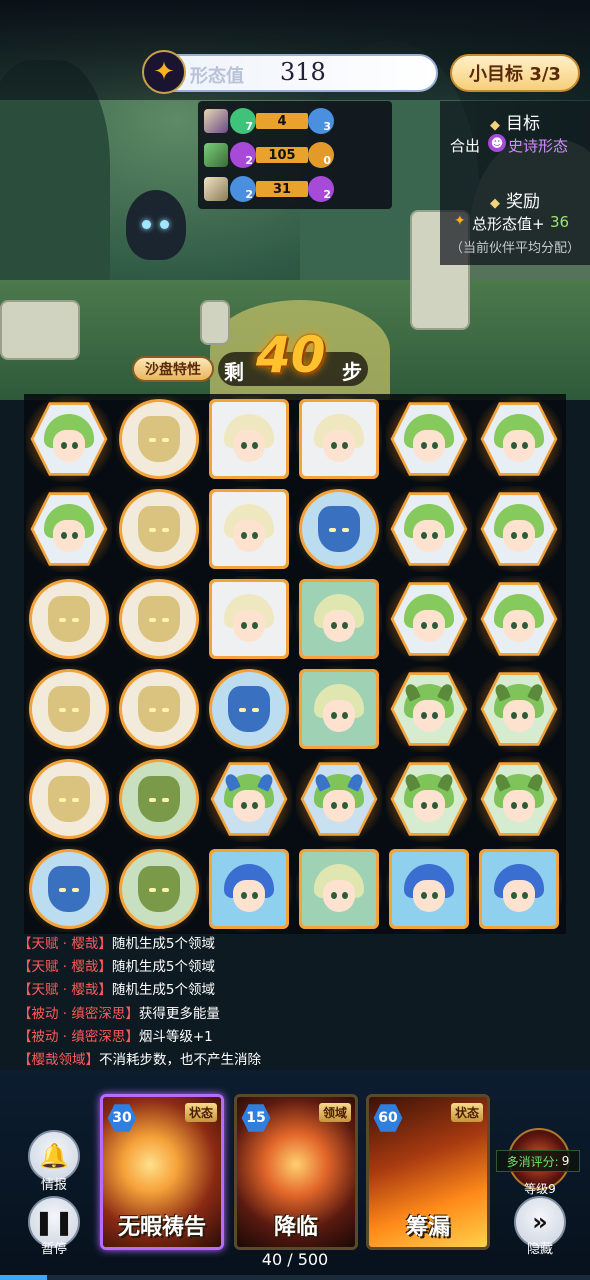 This screenshot has height=1280, width=590. I want to click on form-star-icon: ✦, so click(164, 72).